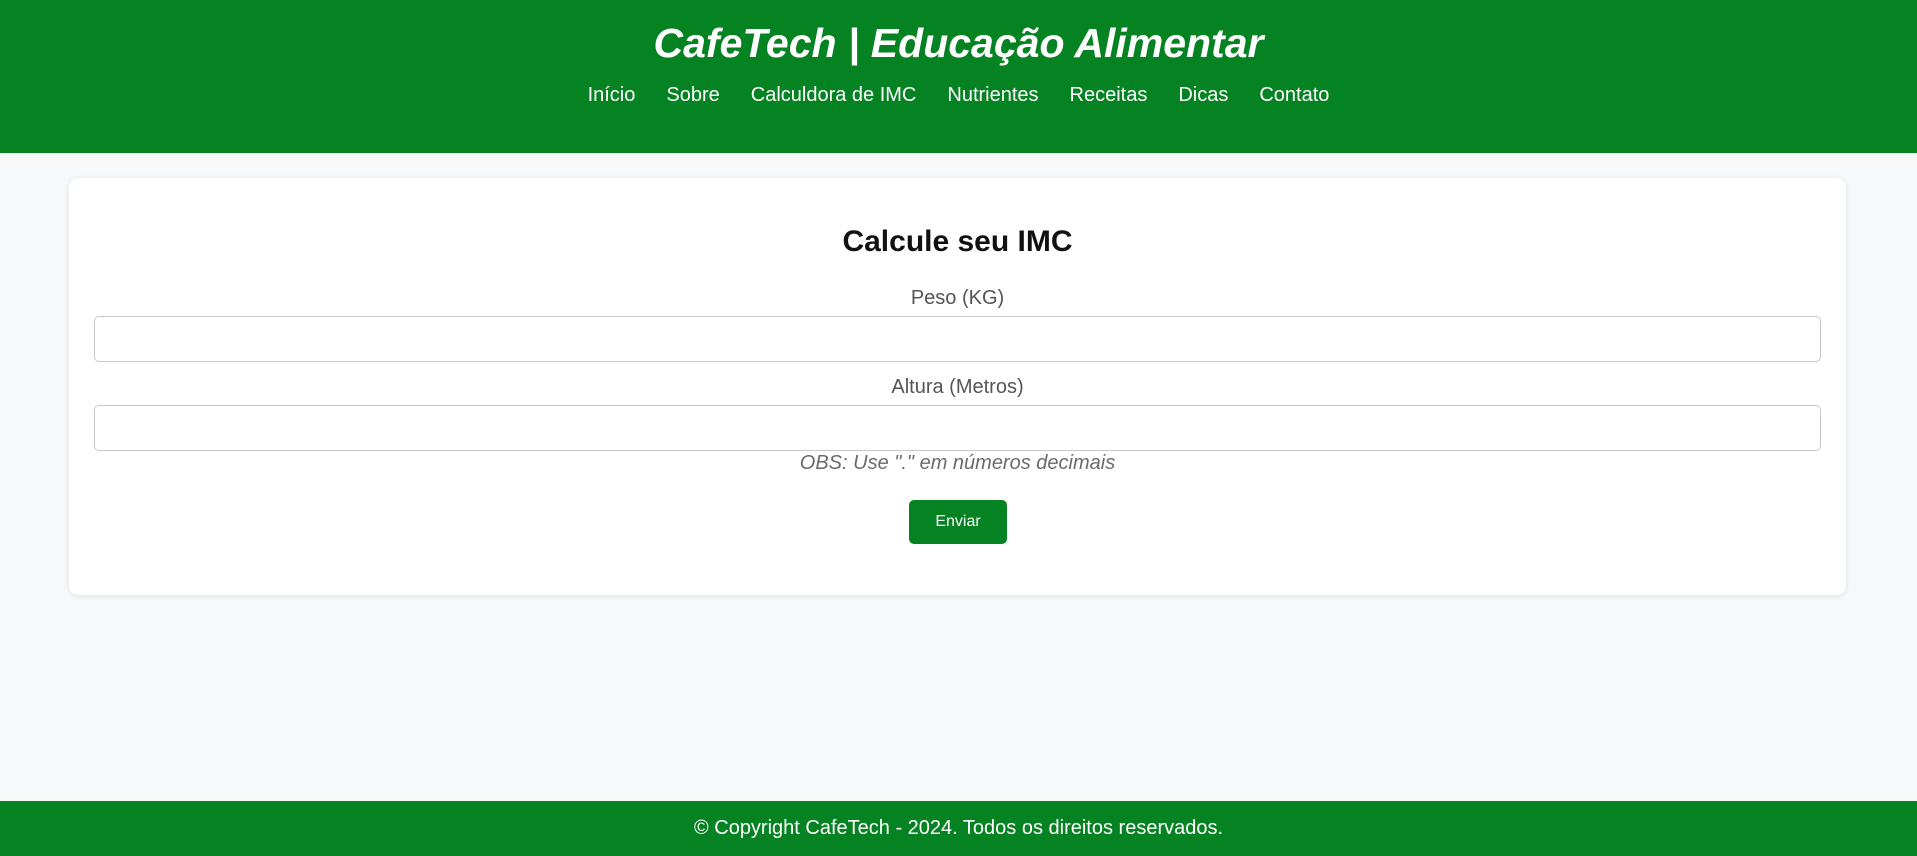 The height and width of the screenshot is (856, 1917). What do you see at coordinates (992, 95) in the screenshot?
I see `nav-link-nutrientes: Nutrientes` at bounding box center [992, 95].